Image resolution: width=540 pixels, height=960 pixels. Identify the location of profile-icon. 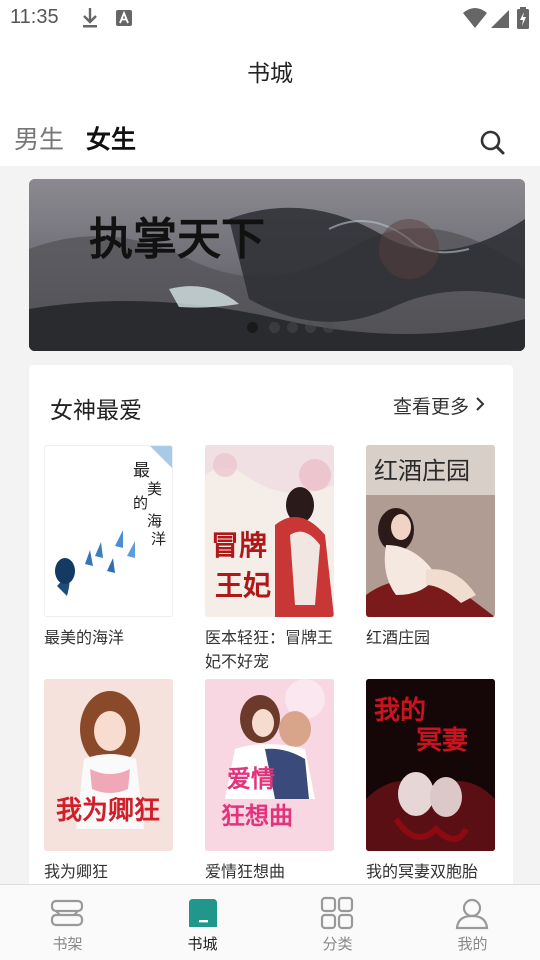
(472, 913).